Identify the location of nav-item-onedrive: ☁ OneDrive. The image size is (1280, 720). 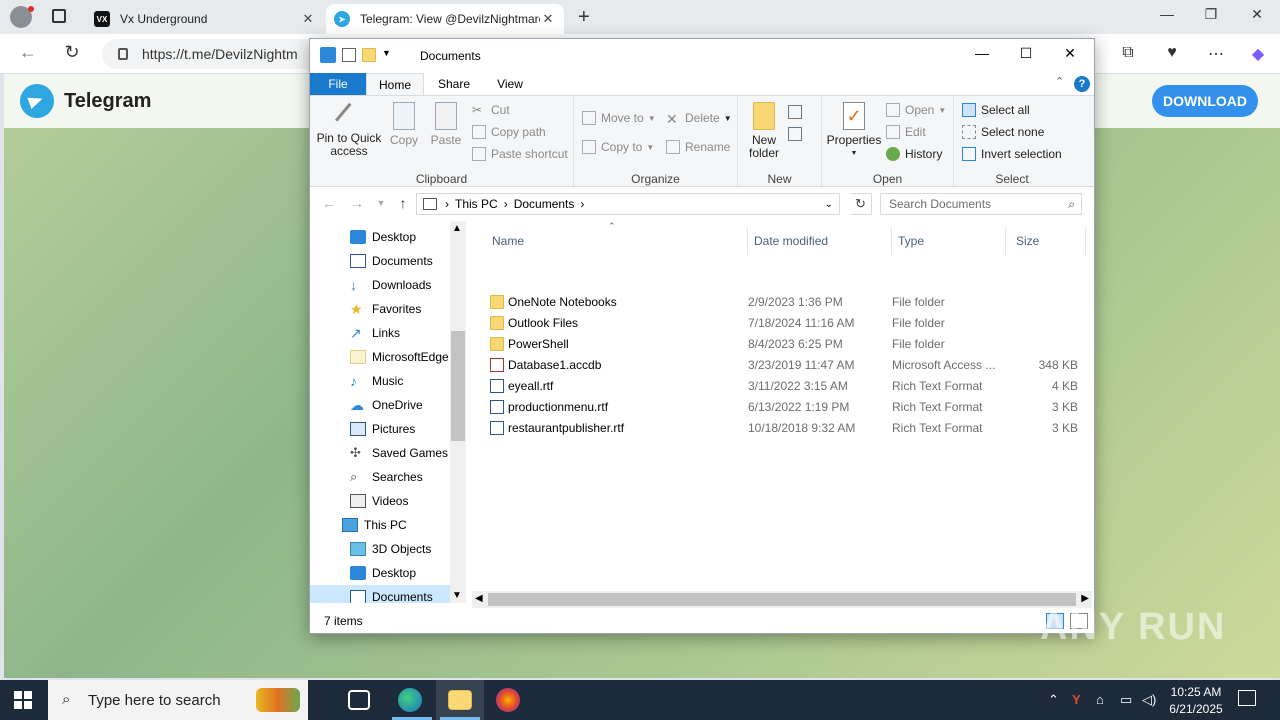
(380, 405).